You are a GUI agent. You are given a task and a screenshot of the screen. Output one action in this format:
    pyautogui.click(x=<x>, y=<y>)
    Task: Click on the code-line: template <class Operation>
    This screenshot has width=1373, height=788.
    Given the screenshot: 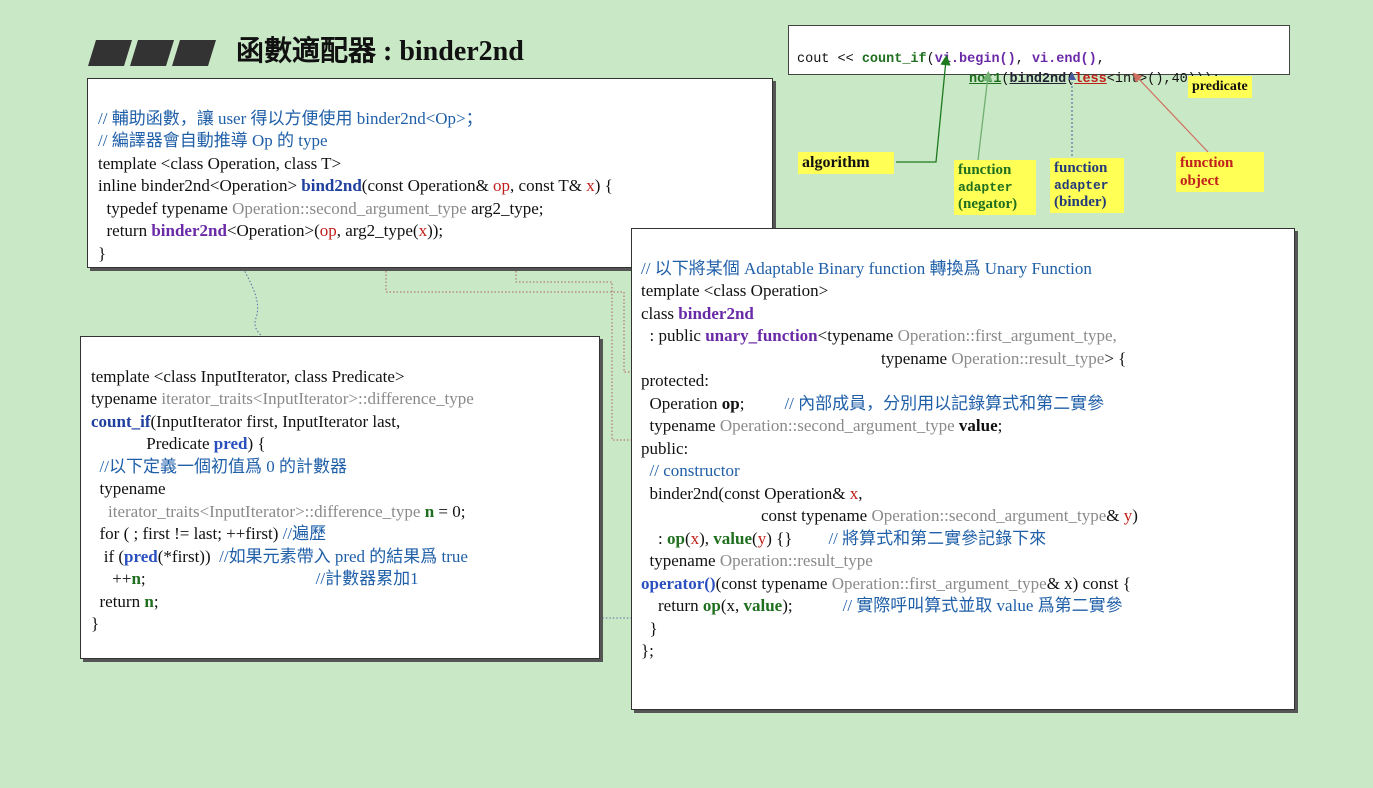 What is the action you would take?
    pyautogui.click(x=735, y=290)
    